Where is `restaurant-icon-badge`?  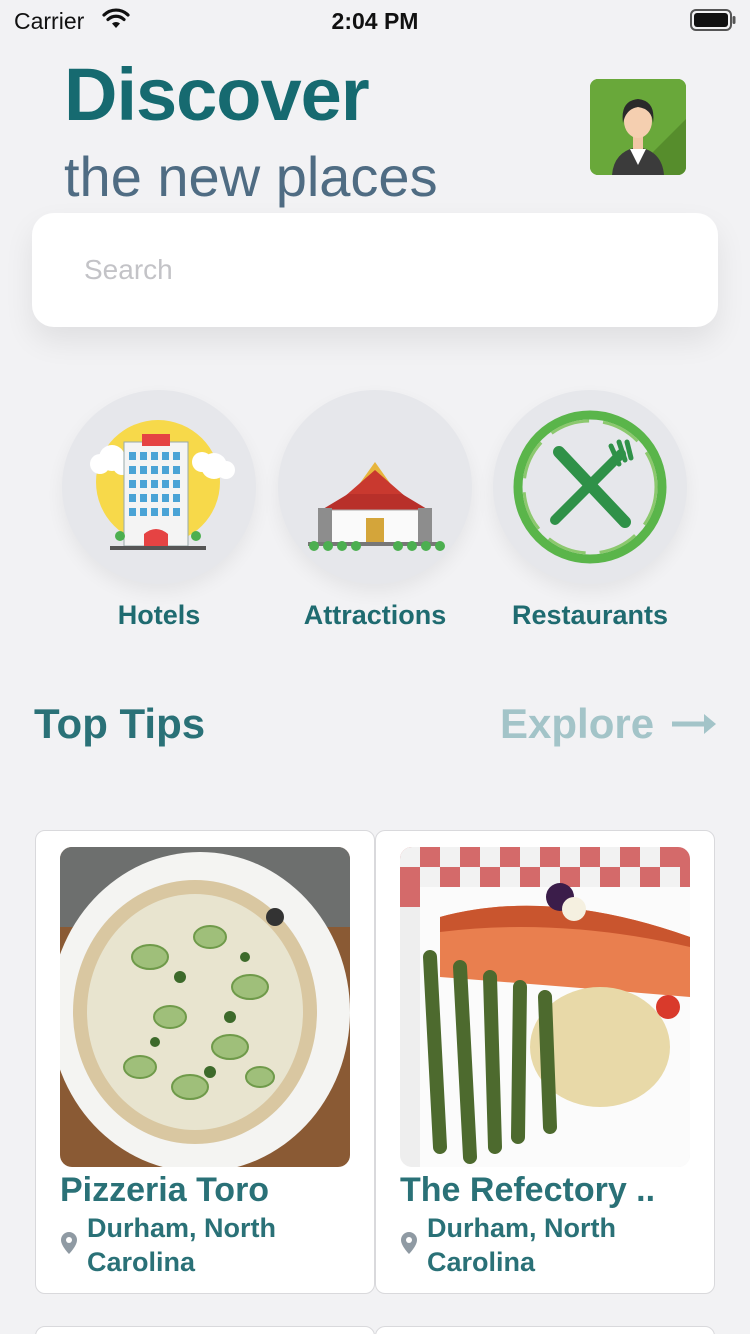 restaurant-icon-badge is located at coordinates (590, 487).